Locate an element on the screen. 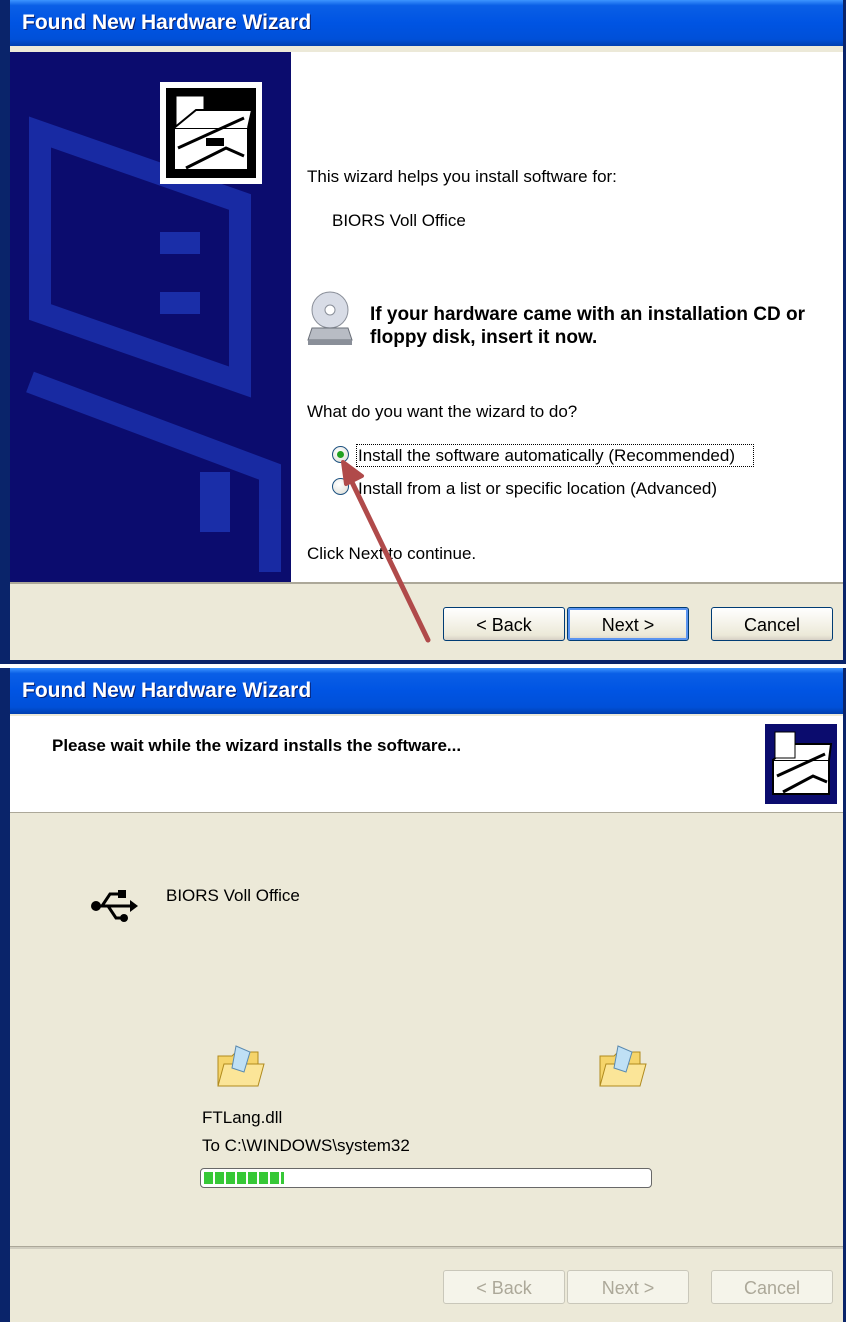 This screenshot has width=846, height=1322. install-progress-bar is located at coordinates (426, 1178).